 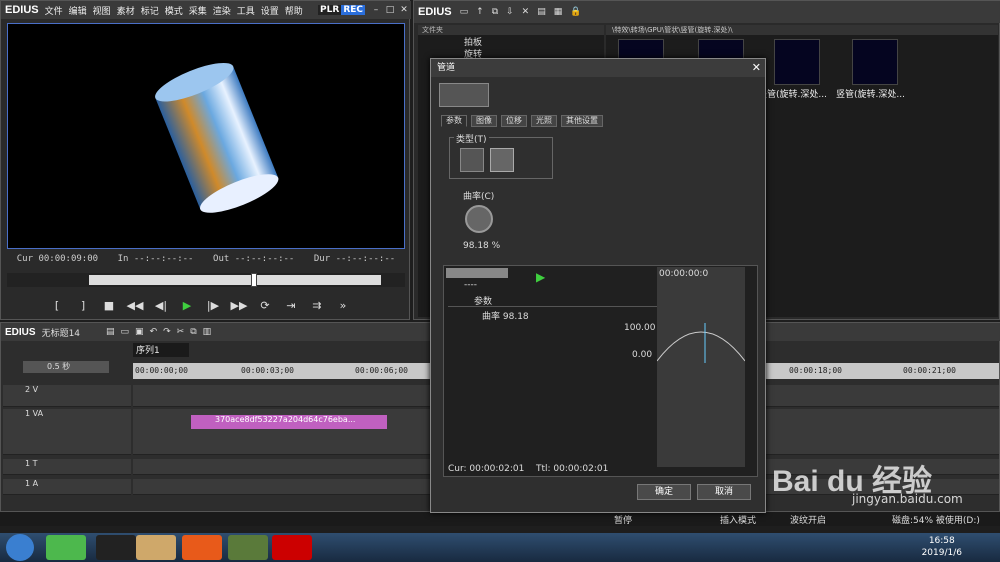 I want to click on kf-row-params: 参数, so click(x=557, y=300).